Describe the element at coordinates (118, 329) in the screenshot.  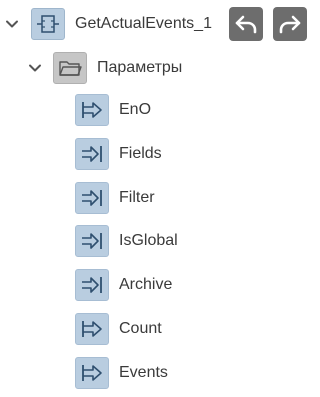
I see `pin-row: Count` at that location.